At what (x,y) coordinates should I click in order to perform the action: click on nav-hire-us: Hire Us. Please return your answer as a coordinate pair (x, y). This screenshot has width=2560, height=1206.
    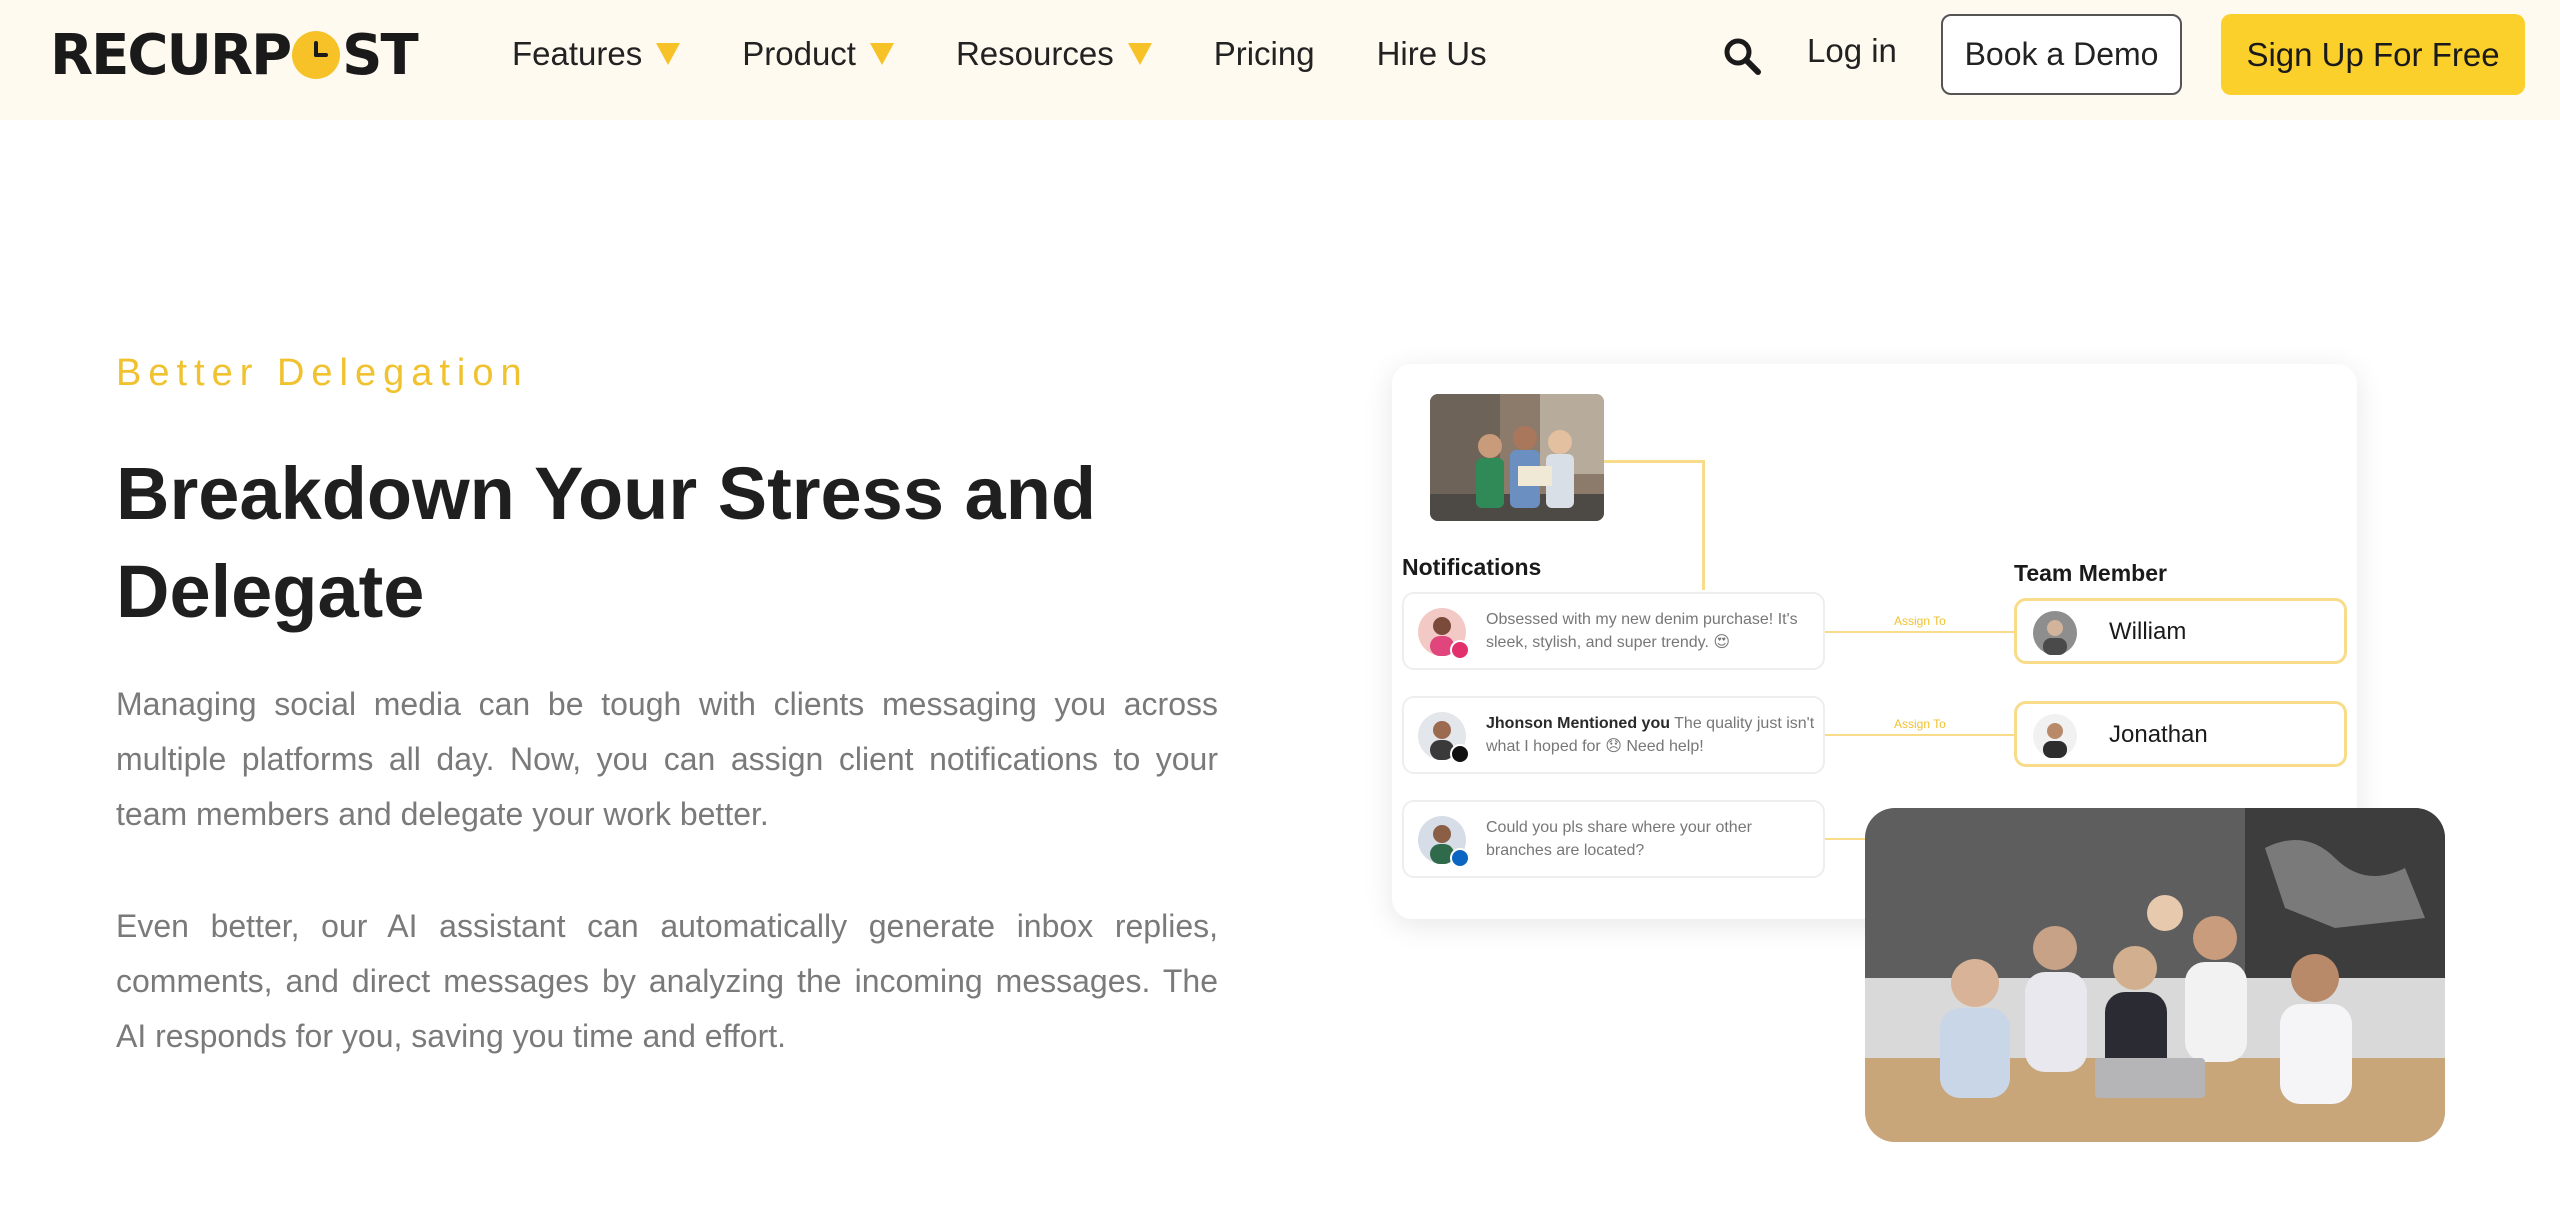
    Looking at the image, I should click on (1432, 54).